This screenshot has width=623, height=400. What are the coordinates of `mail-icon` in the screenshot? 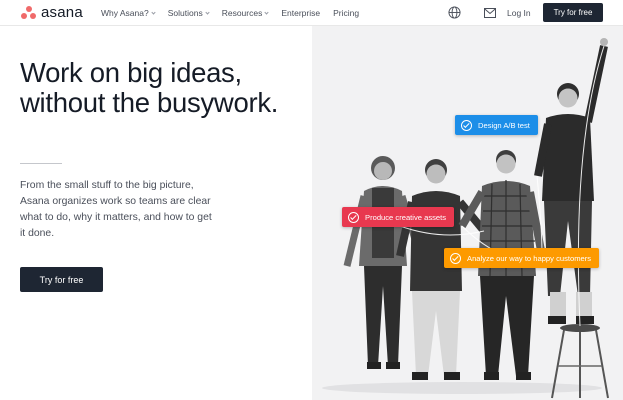 It's located at (490, 13).